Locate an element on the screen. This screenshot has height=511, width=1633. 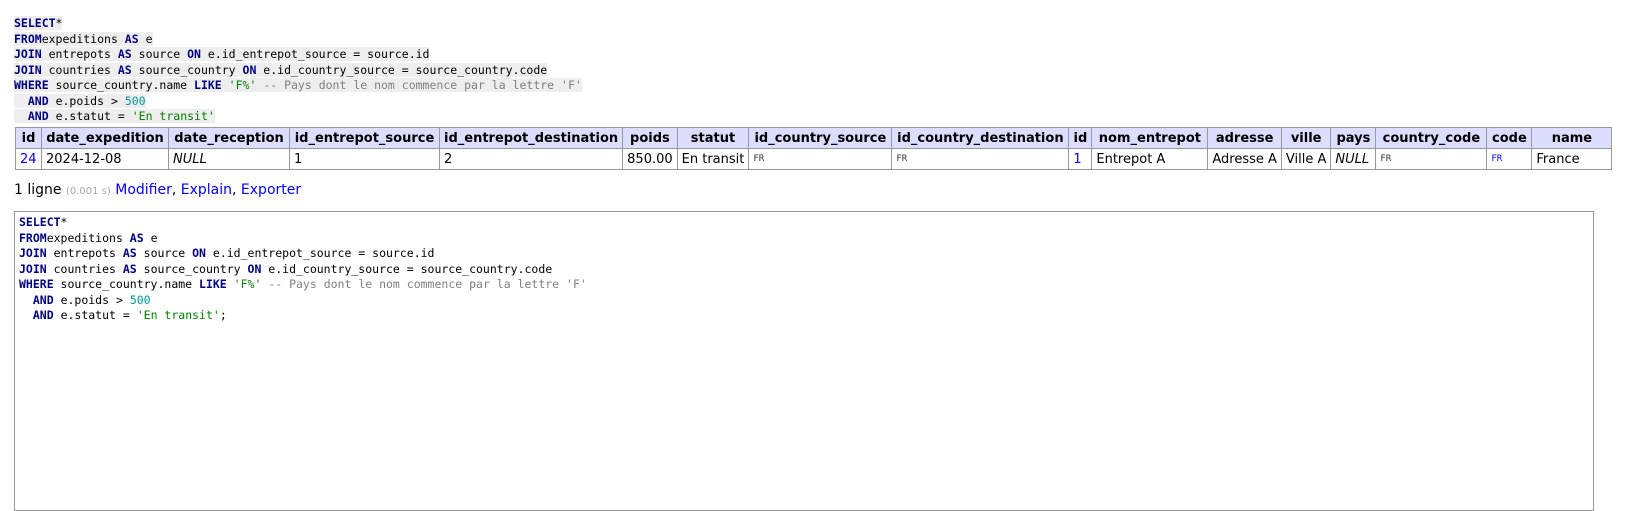
cell-name: France is located at coordinates (1572, 159).